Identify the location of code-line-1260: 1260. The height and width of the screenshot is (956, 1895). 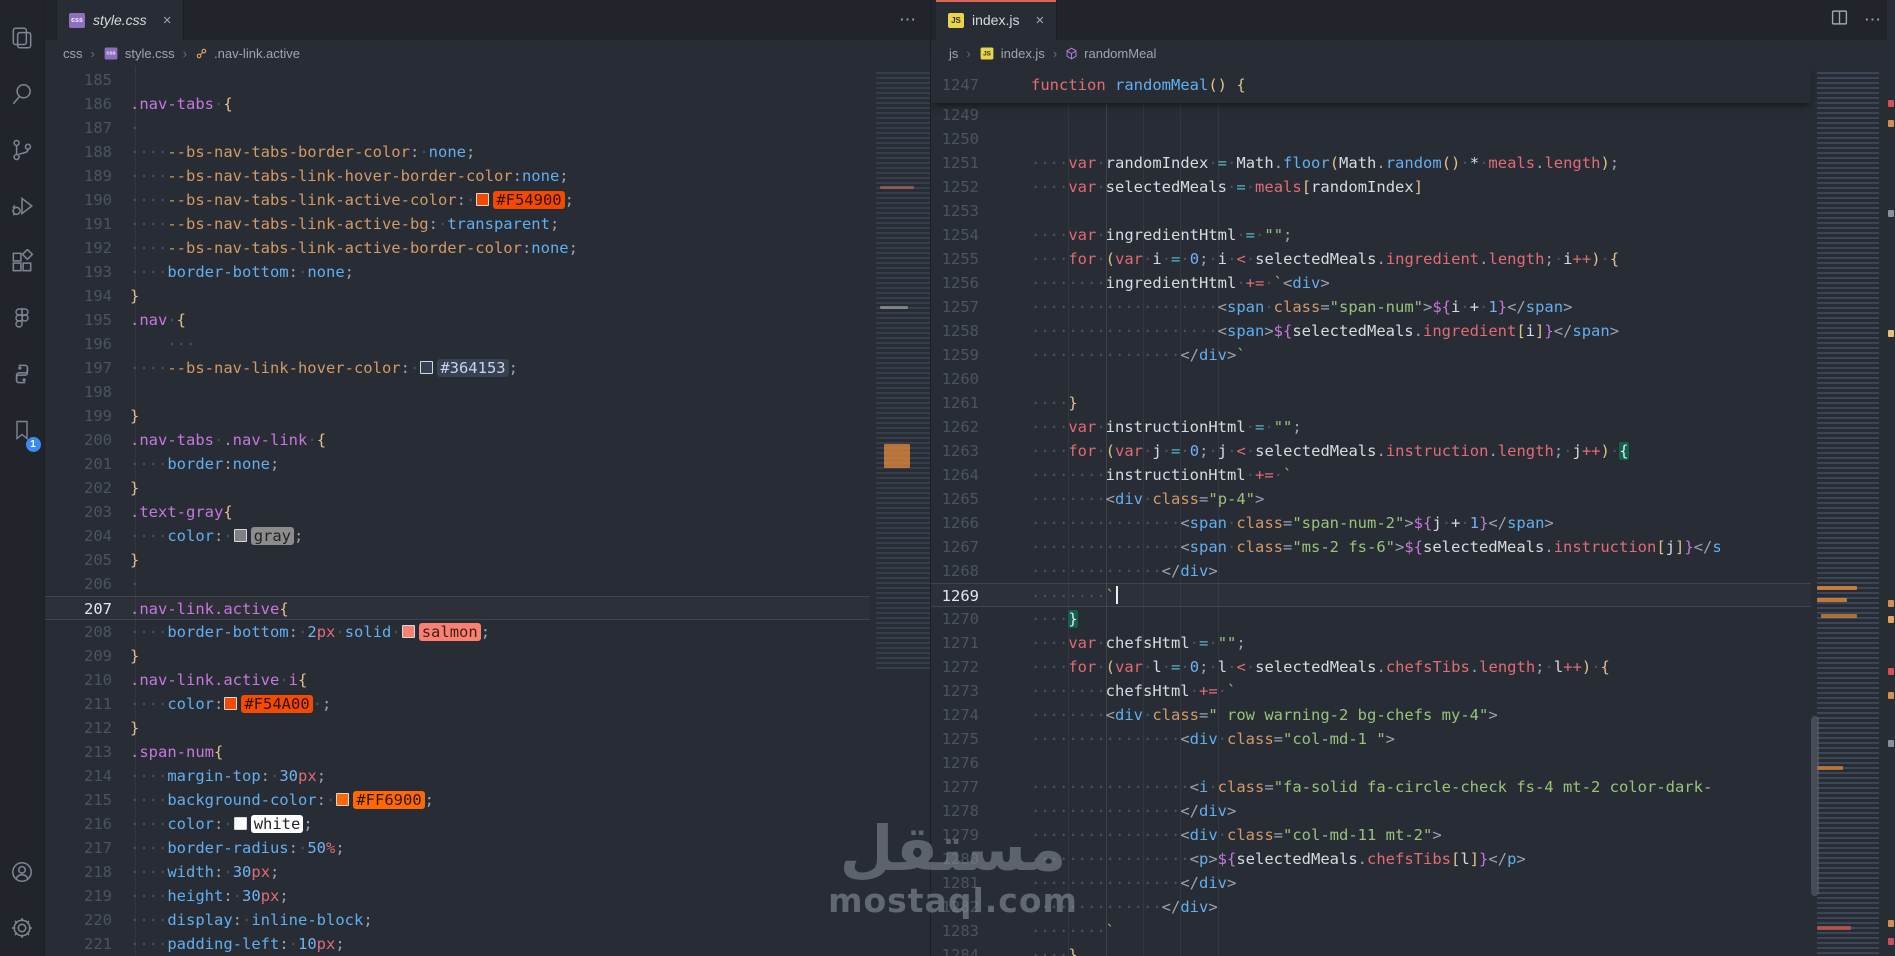
(1371, 379).